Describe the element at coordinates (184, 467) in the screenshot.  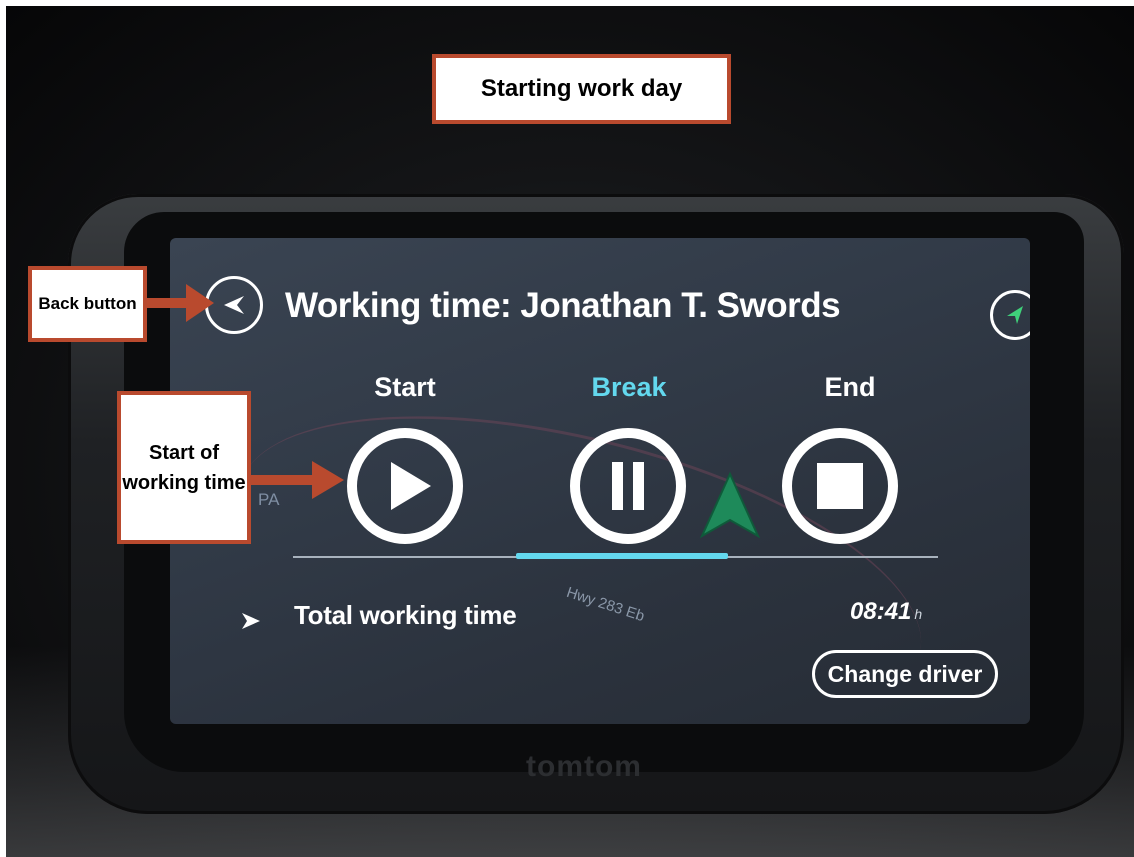
I see `annotation-start-of-working-time: Start of working time` at that location.